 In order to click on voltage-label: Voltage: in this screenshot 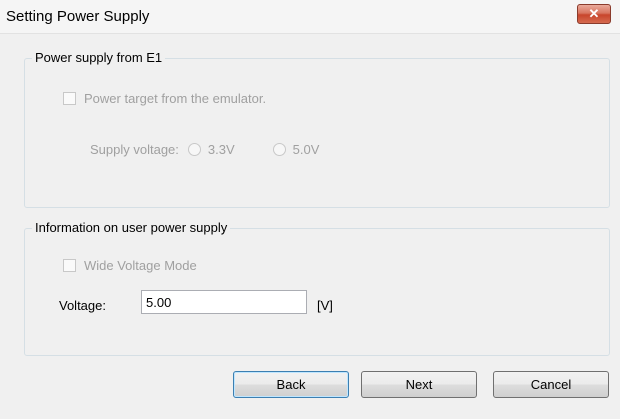, I will do `click(82, 305)`.